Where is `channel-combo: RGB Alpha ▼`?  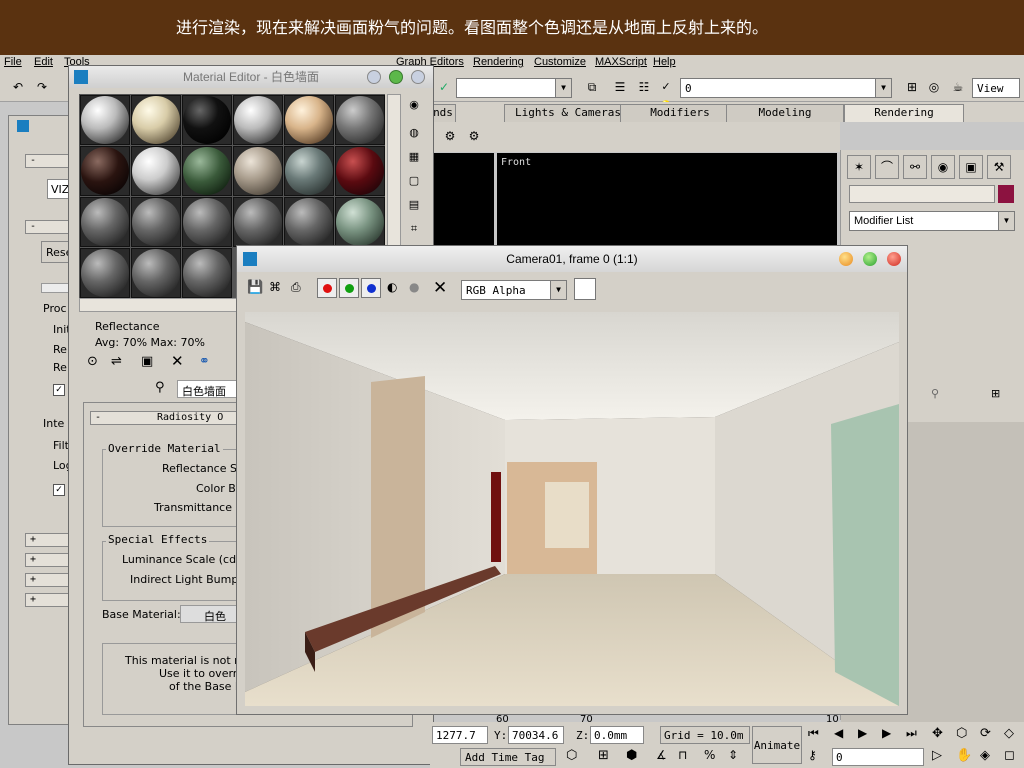
channel-combo: RGB Alpha ▼ is located at coordinates (514, 290).